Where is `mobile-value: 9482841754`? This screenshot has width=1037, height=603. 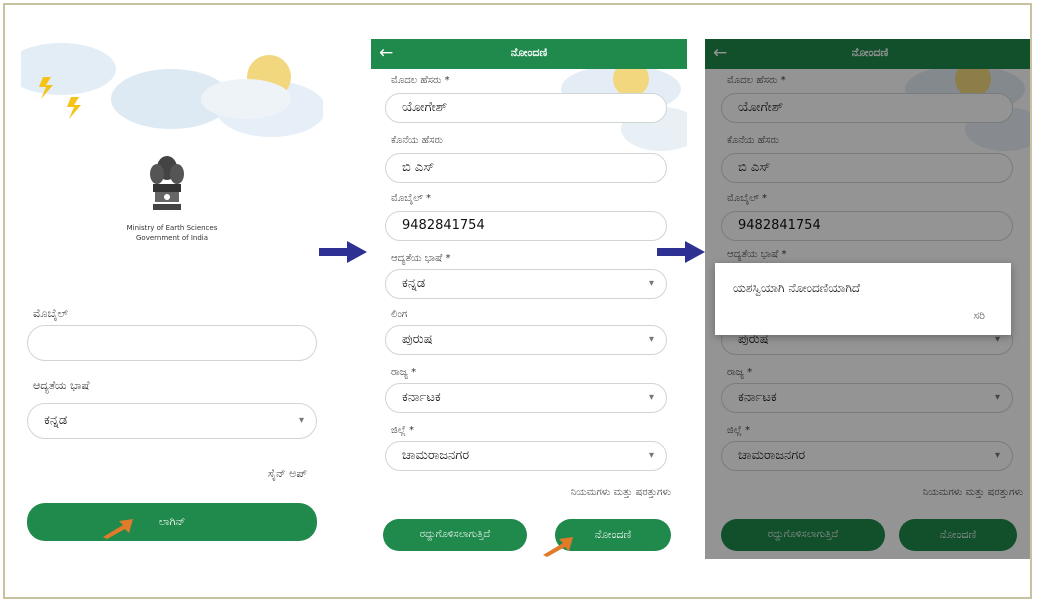 mobile-value: 9482841754 is located at coordinates (443, 225).